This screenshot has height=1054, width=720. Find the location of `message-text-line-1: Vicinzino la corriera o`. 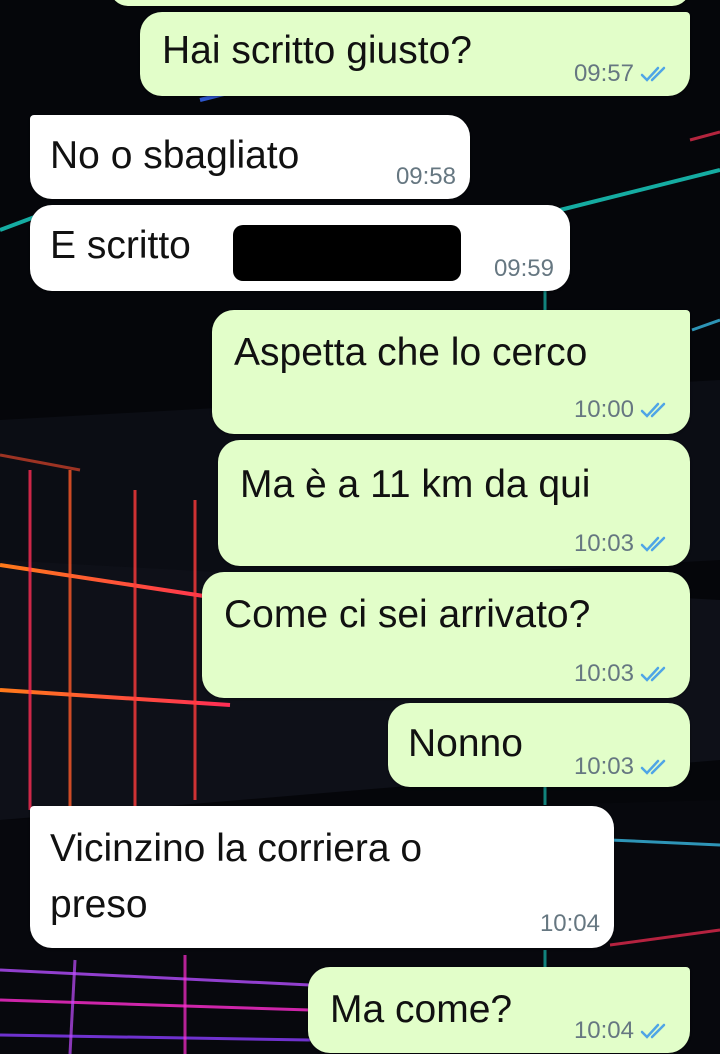

message-text-line-1: Vicinzino la corriera o is located at coordinates (236, 848).